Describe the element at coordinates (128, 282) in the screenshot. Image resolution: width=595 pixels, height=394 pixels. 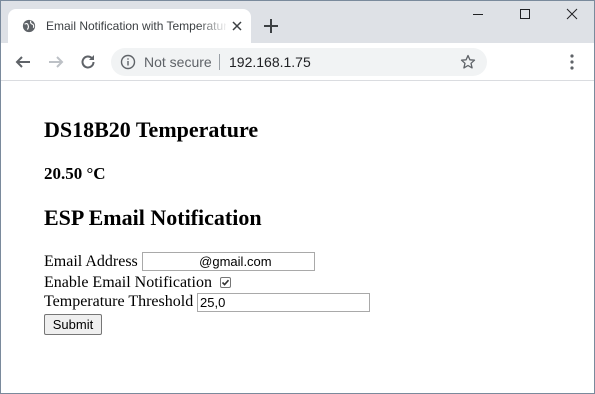
I see `enable-notification-label: Enable Email Notification` at that location.